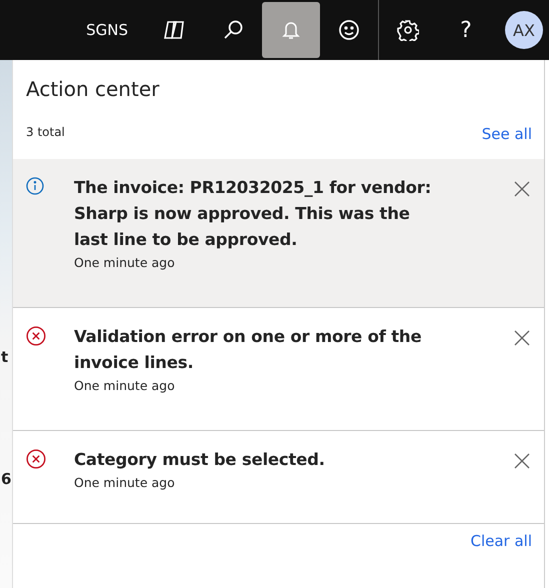  What do you see at coordinates (200, 460) in the screenshot?
I see `notification-message: Category must be selected.` at bounding box center [200, 460].